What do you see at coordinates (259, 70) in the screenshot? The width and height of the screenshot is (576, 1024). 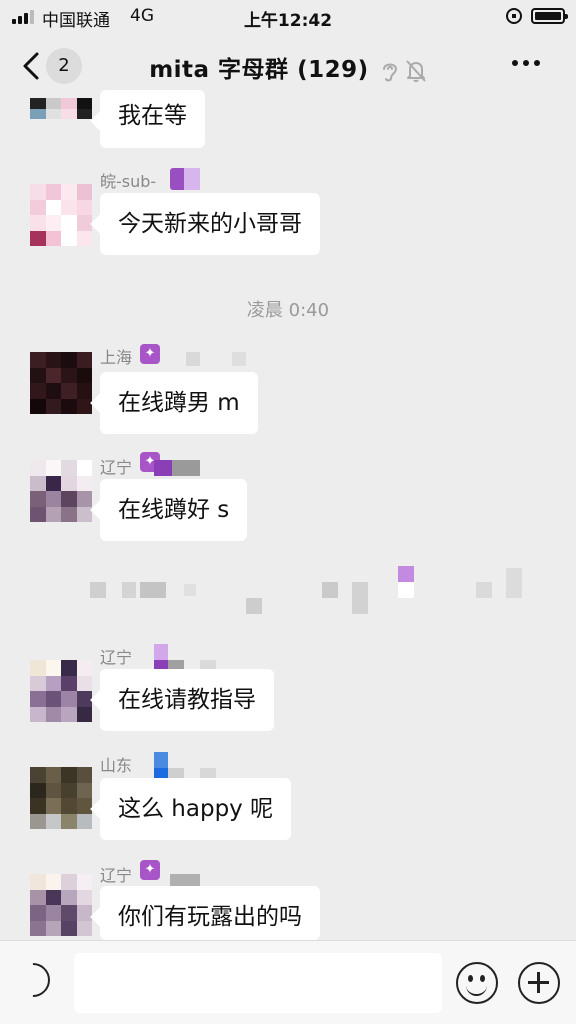 I see `chat-title: mita 字母群 (129)` at bounding box center [259, 70].